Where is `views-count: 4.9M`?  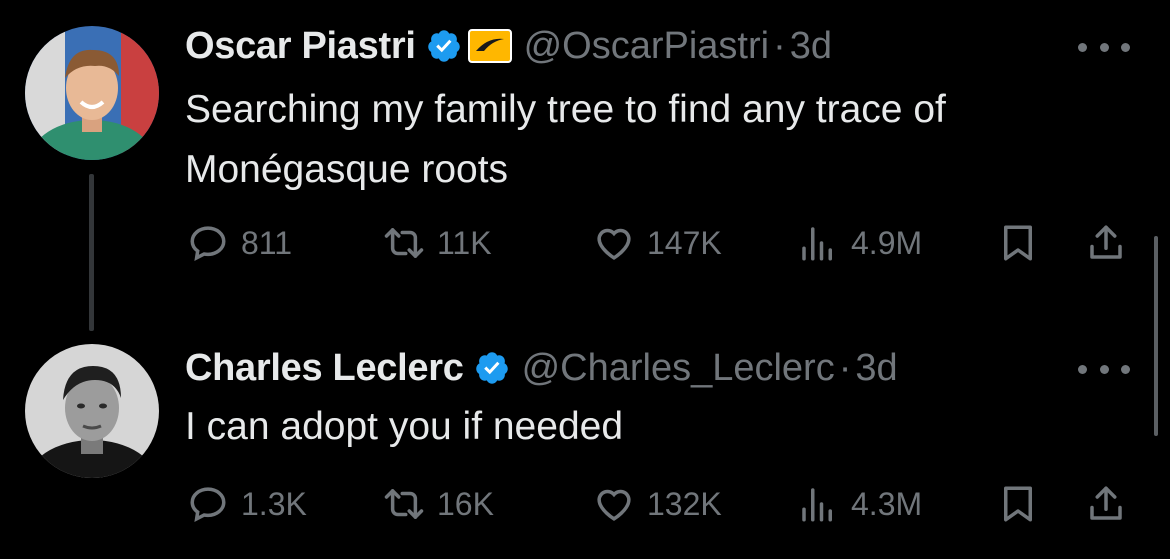
views-count: 4.9M is located at coordinates (887, 242).